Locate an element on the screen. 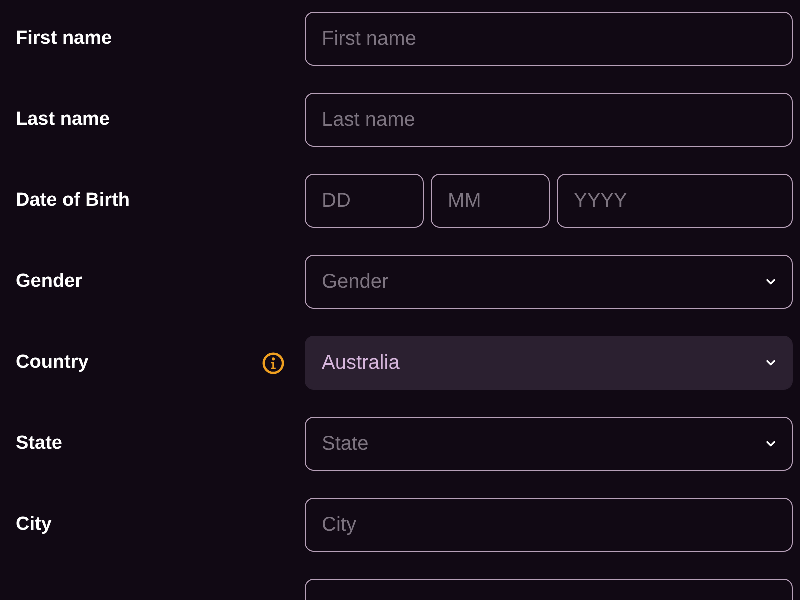  field-label: First name is located at coordinates (64, 39).